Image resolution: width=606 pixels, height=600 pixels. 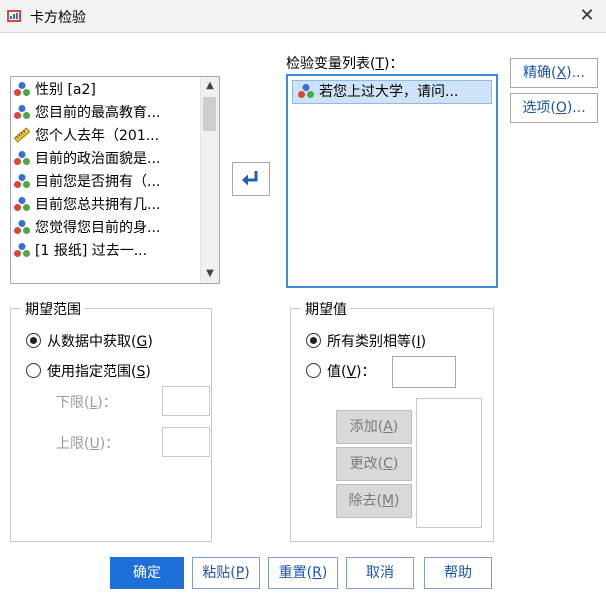 I want to click on cancel-button: 取消, so click(x=380, y=573).